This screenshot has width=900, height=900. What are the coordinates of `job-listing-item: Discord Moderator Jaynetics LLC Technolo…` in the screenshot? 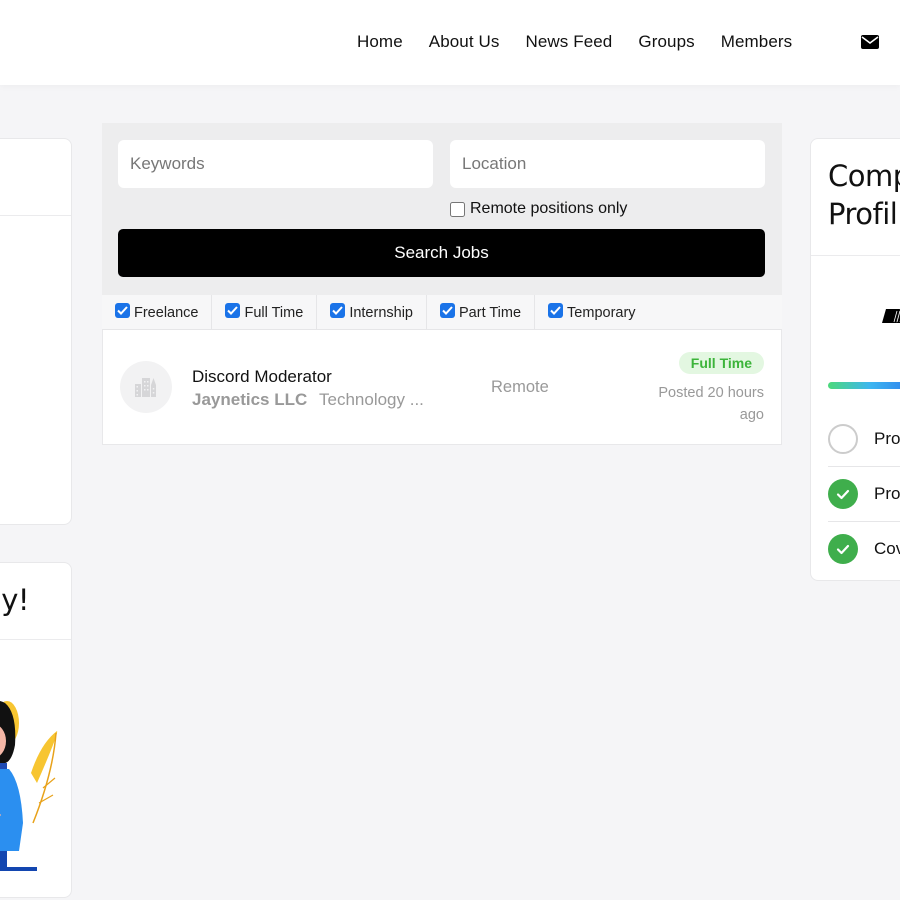 It's located at (442, 387).